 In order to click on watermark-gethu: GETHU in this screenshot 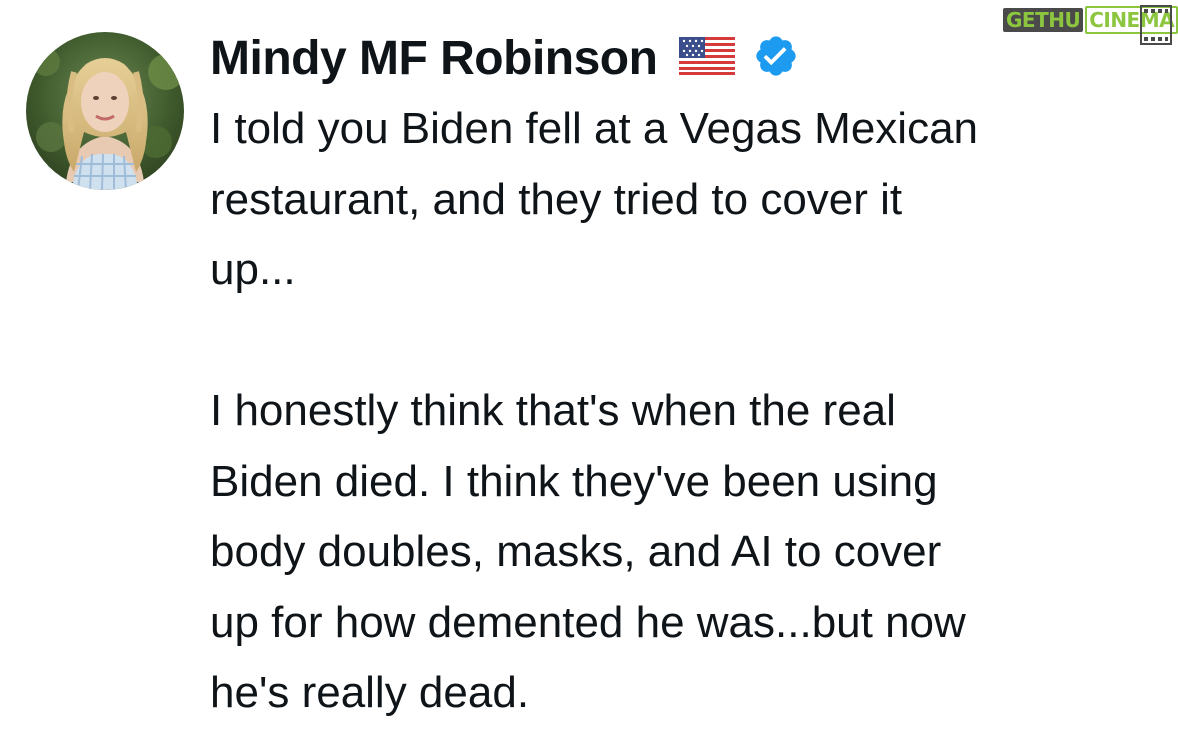, I will do `click(1043, 20)`.